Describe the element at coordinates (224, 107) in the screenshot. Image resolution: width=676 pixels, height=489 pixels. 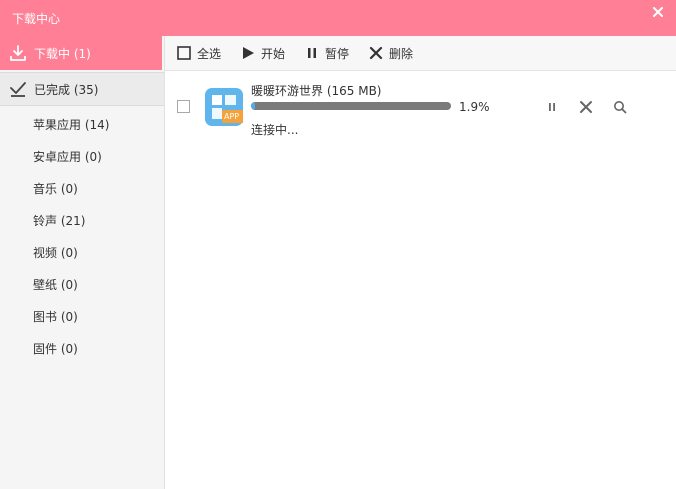
I see `app-icon: APP` at that location.